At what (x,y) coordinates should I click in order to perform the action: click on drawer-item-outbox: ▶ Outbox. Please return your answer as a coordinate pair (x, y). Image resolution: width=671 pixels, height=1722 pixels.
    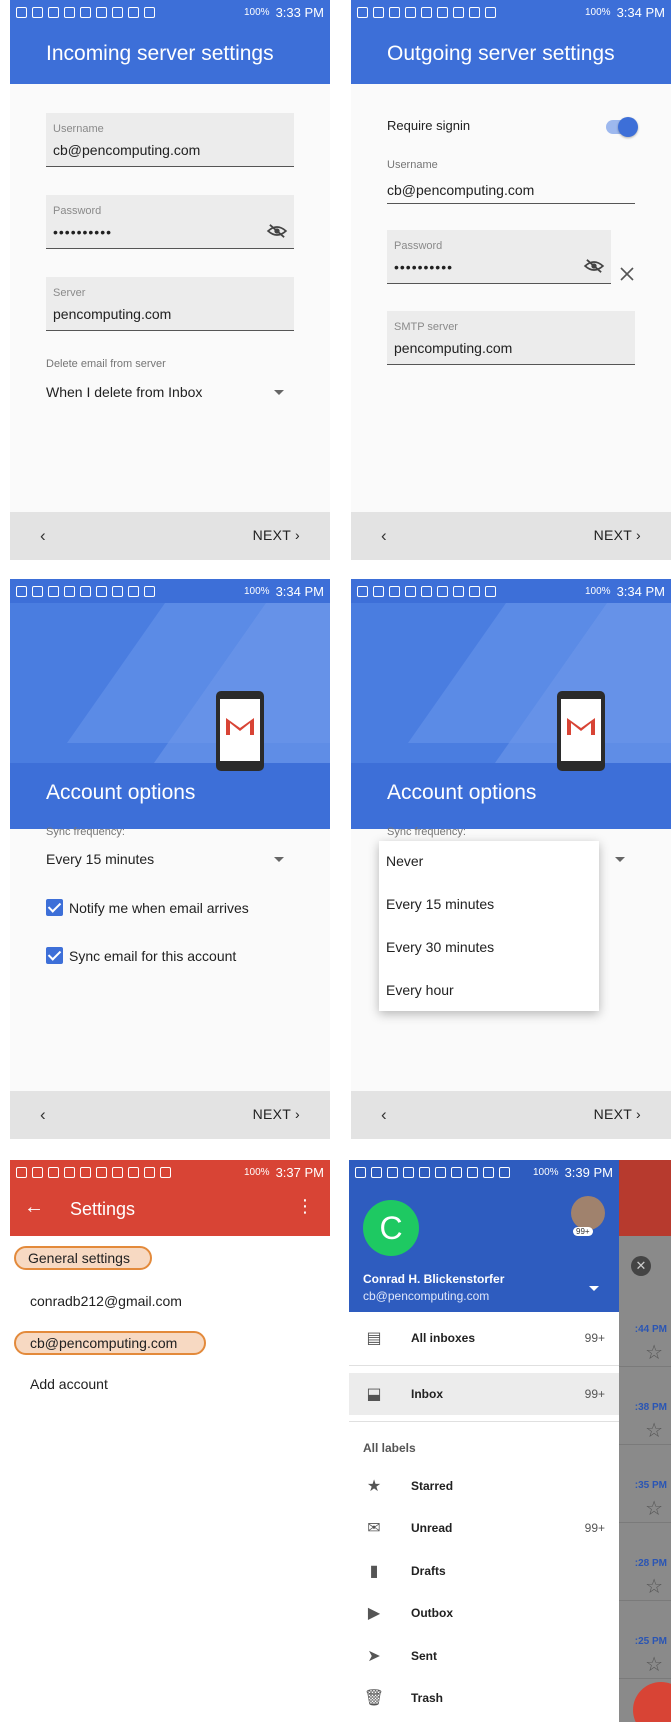
    Looking at the image, I should click on (484, 1613).